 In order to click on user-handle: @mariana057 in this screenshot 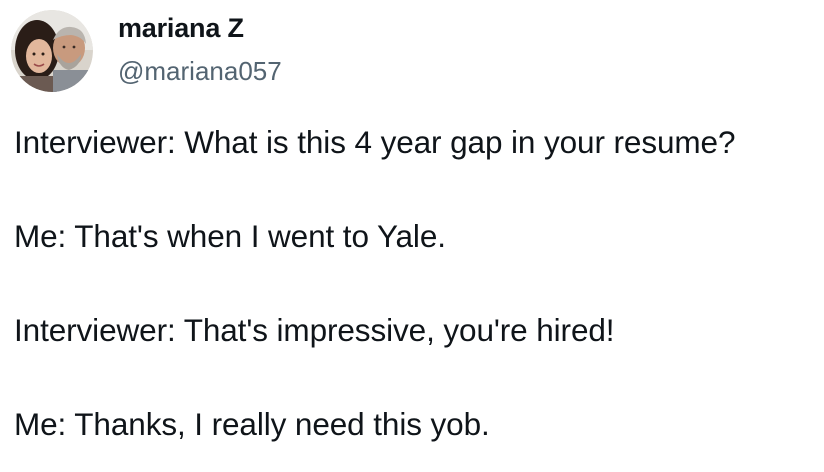, I will do `click(200, 71)`.